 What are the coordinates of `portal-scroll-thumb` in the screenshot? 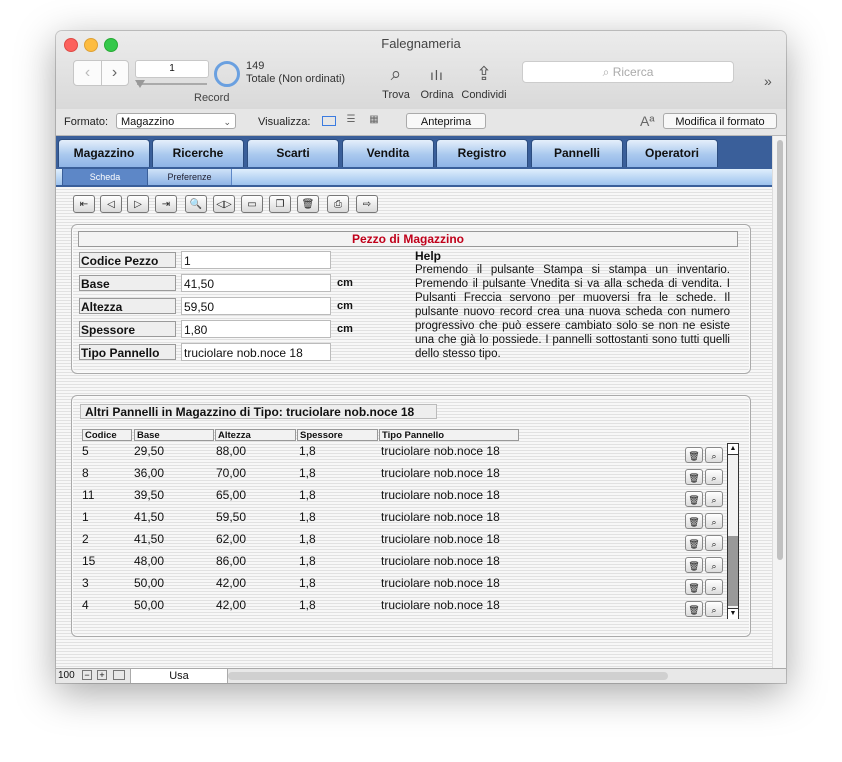 It's located at (733, 571).